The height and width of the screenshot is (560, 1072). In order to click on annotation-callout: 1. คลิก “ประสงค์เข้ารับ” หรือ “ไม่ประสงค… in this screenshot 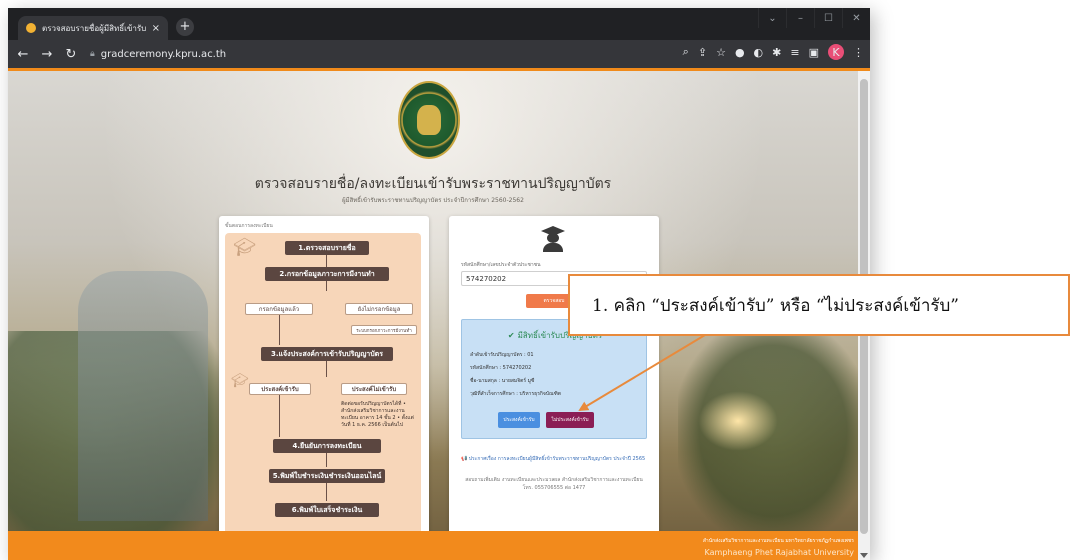, I will do `click(819, 305)`.